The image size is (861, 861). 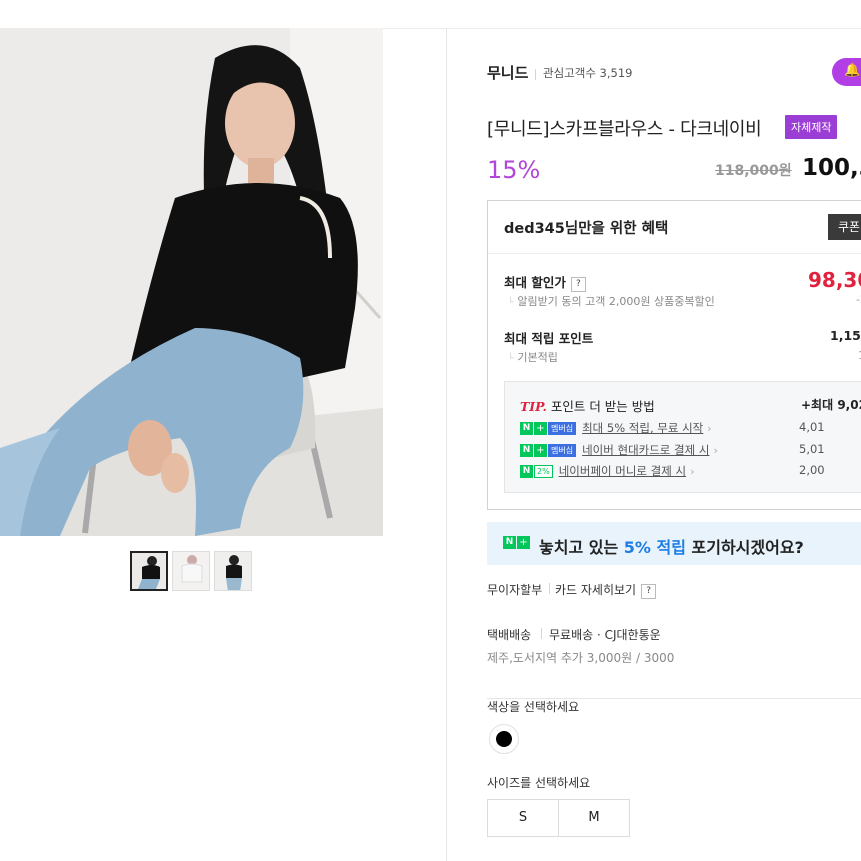 I want to click on naver-pay-badge: N 2%, so click(x=536, y=471).